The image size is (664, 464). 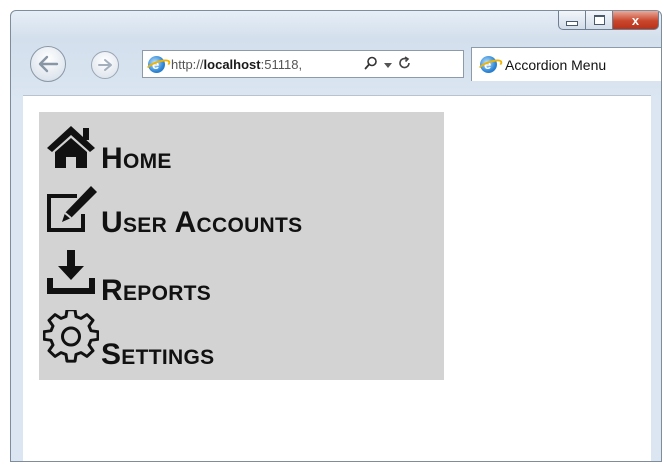 I want to click on menu-item-label: Settings, so click(x=158, y=354).